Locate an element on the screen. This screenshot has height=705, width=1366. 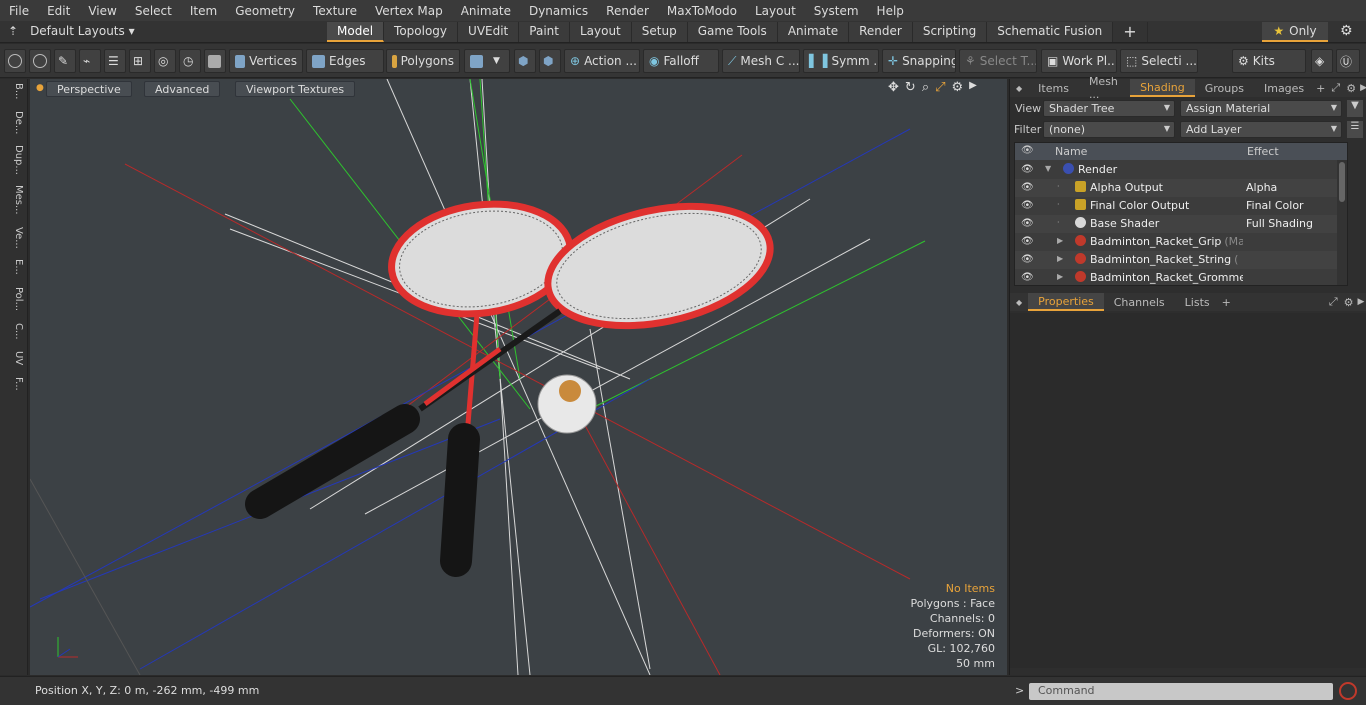
tab-channels: Channels is located at coordinates (1139, 302).